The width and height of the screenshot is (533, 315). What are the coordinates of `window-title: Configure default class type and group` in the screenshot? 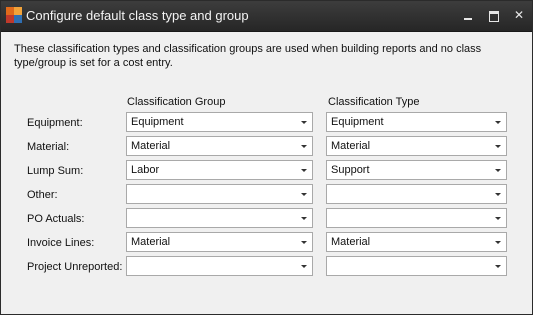 It's located at (137, 15).